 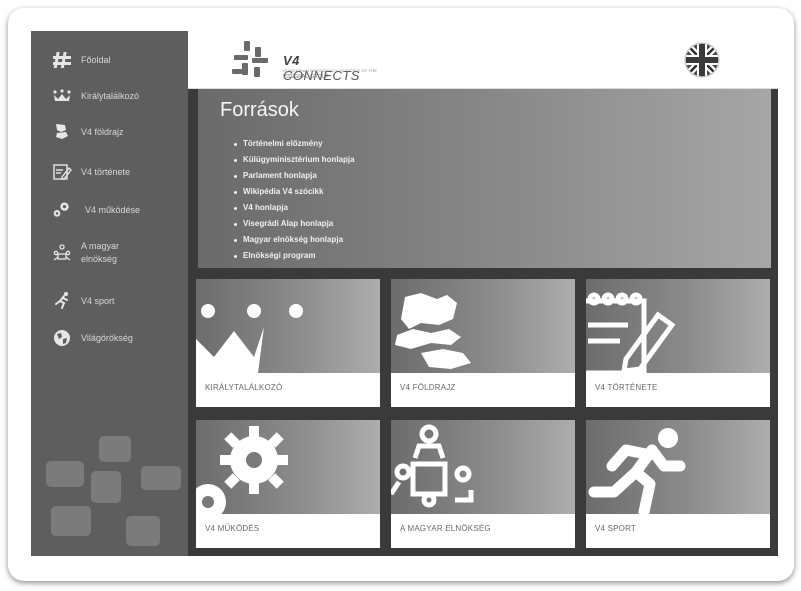 What do you see at coordinates (107, 337) in the screenshot?
I see `sidebar-item-label: Világörökség` at bounding box center [107, 337].